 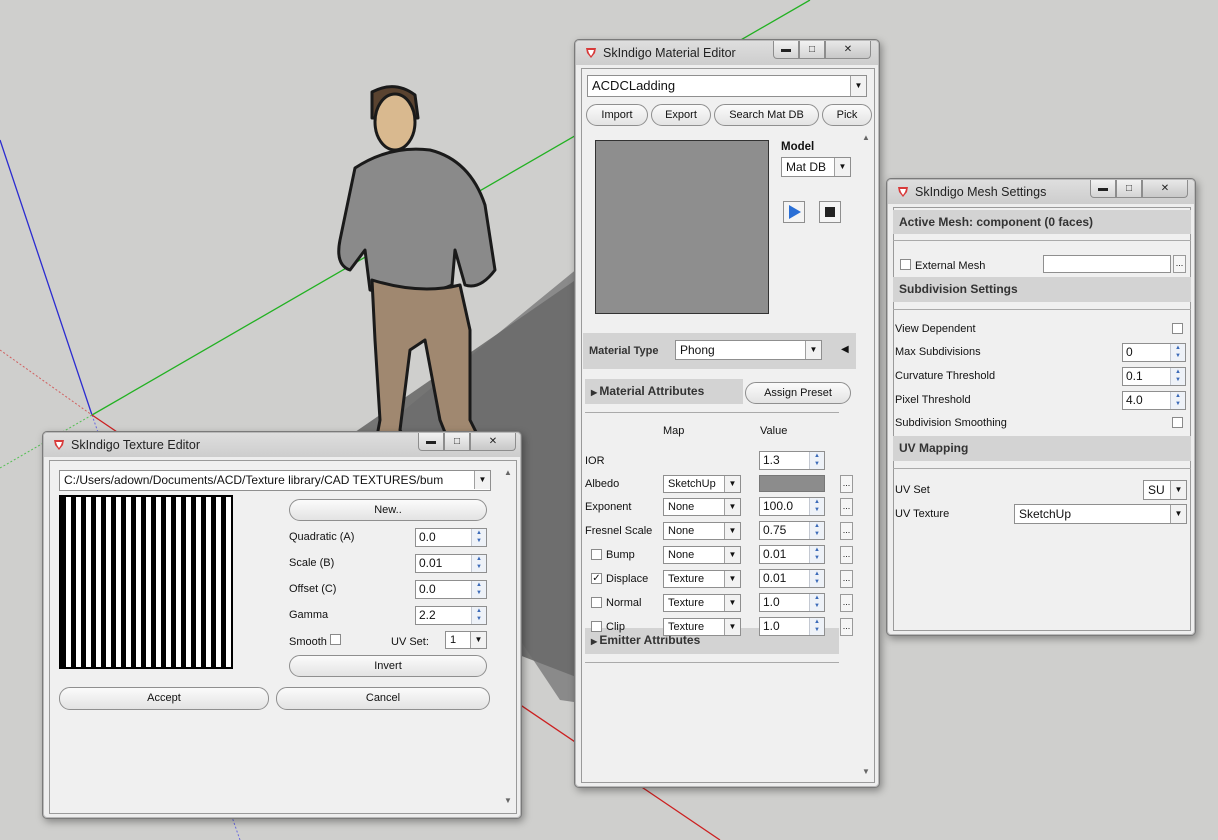 I want to click on offset-input: 0.0 ▲ ▼, so click(x=451, y=589).